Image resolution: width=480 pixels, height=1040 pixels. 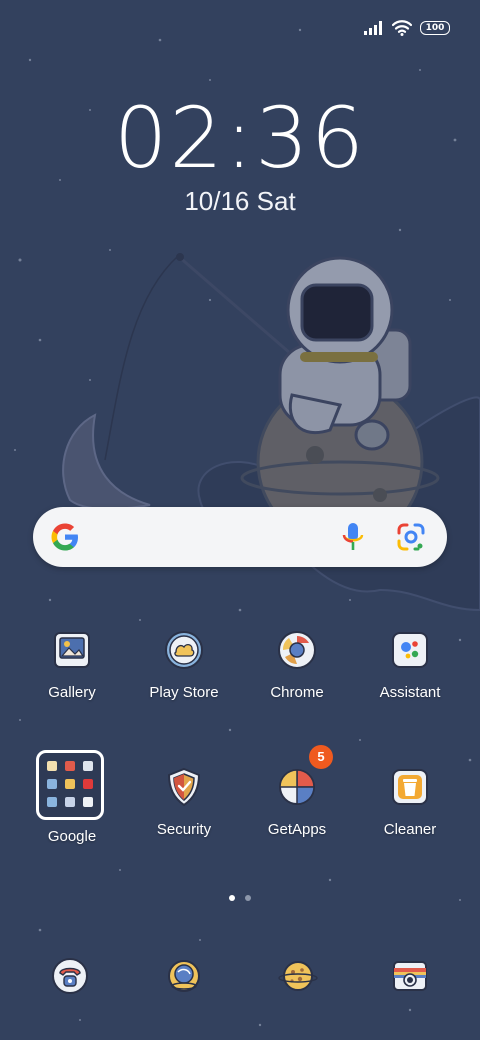 What do you see at coordinates (70, 976) in the screenshot?
I see `phone-icon` at bounding box center [70, 976].